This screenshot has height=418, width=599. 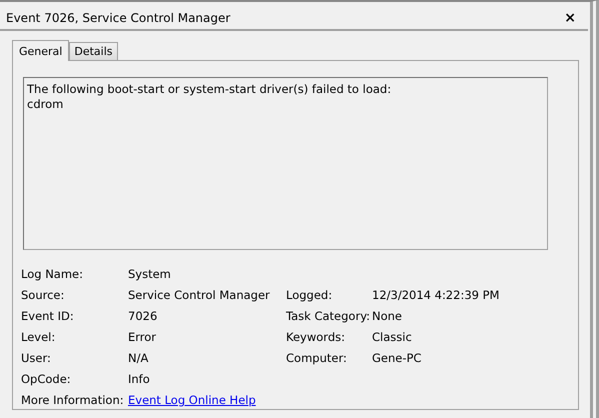 I want to click on field-label: Logged:, so click(x=310, y=295).